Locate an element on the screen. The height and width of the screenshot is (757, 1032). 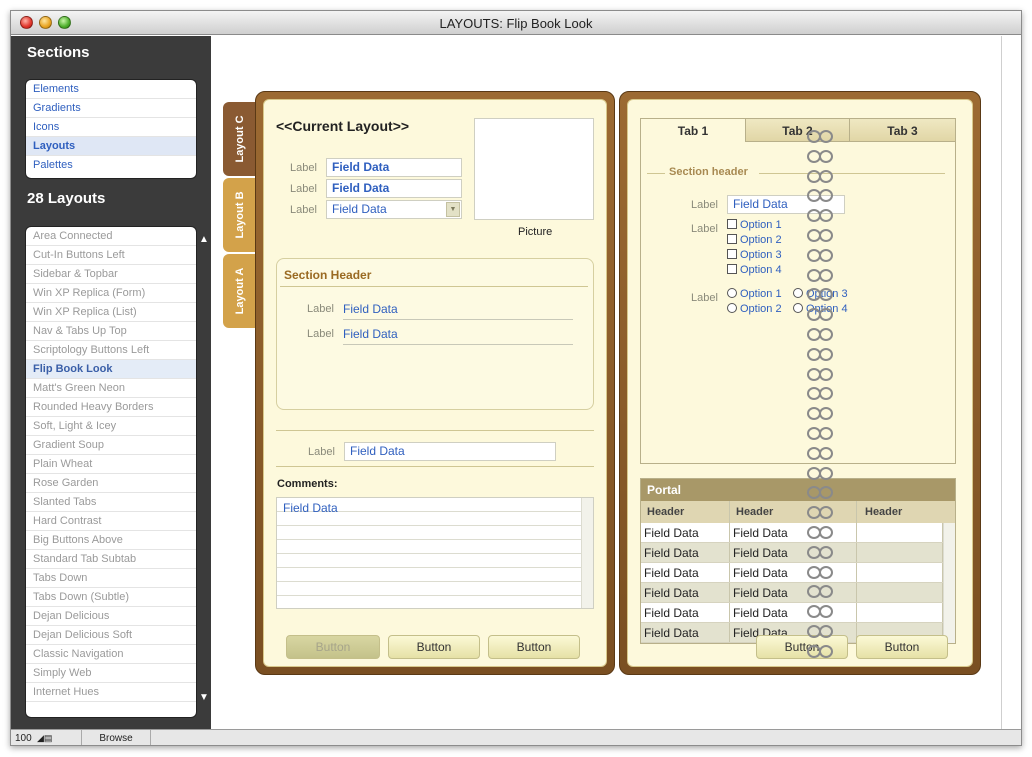
radio-option-1: Option 1 is located at coordinates (754, 294).